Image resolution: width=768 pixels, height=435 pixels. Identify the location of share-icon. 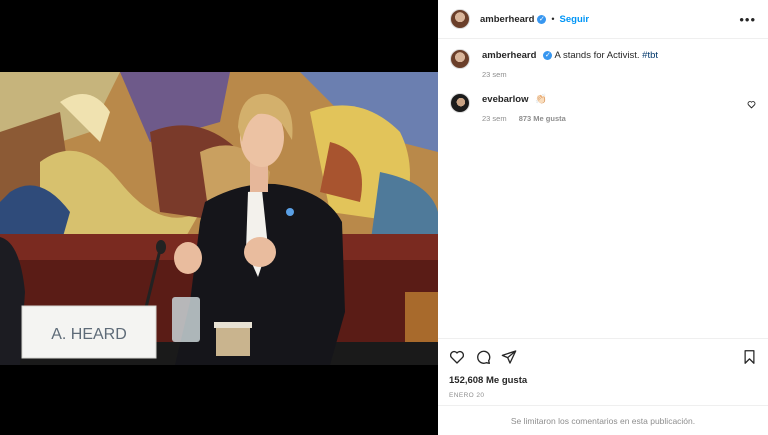
(509, 357).